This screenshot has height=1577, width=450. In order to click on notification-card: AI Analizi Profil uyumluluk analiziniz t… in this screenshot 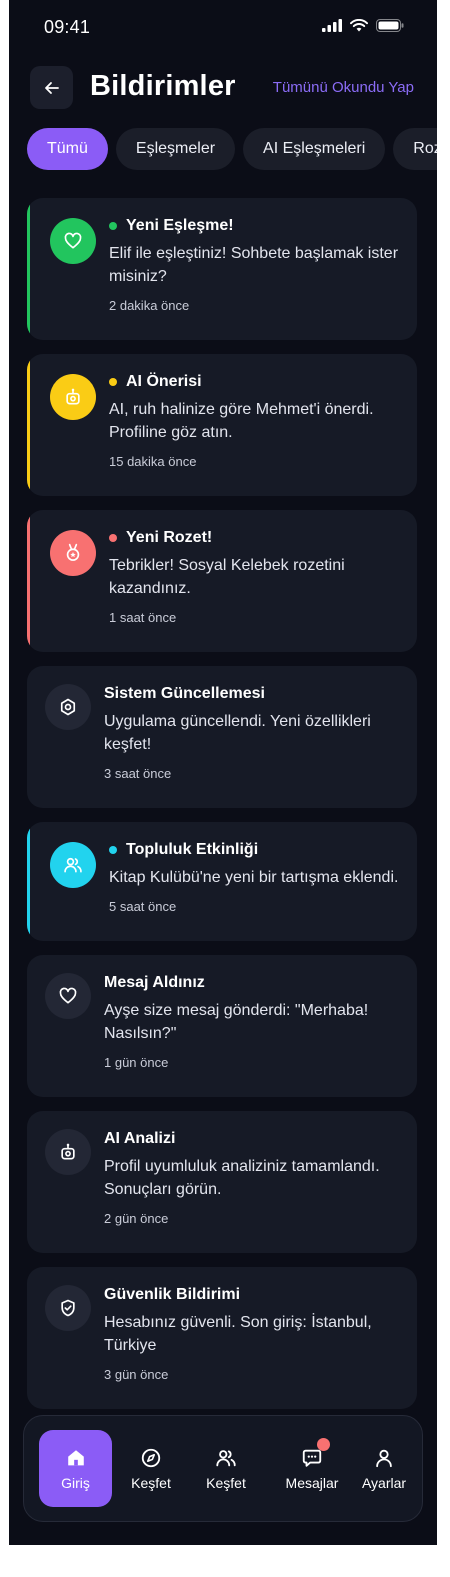, I will do `click(222, 1182)`.